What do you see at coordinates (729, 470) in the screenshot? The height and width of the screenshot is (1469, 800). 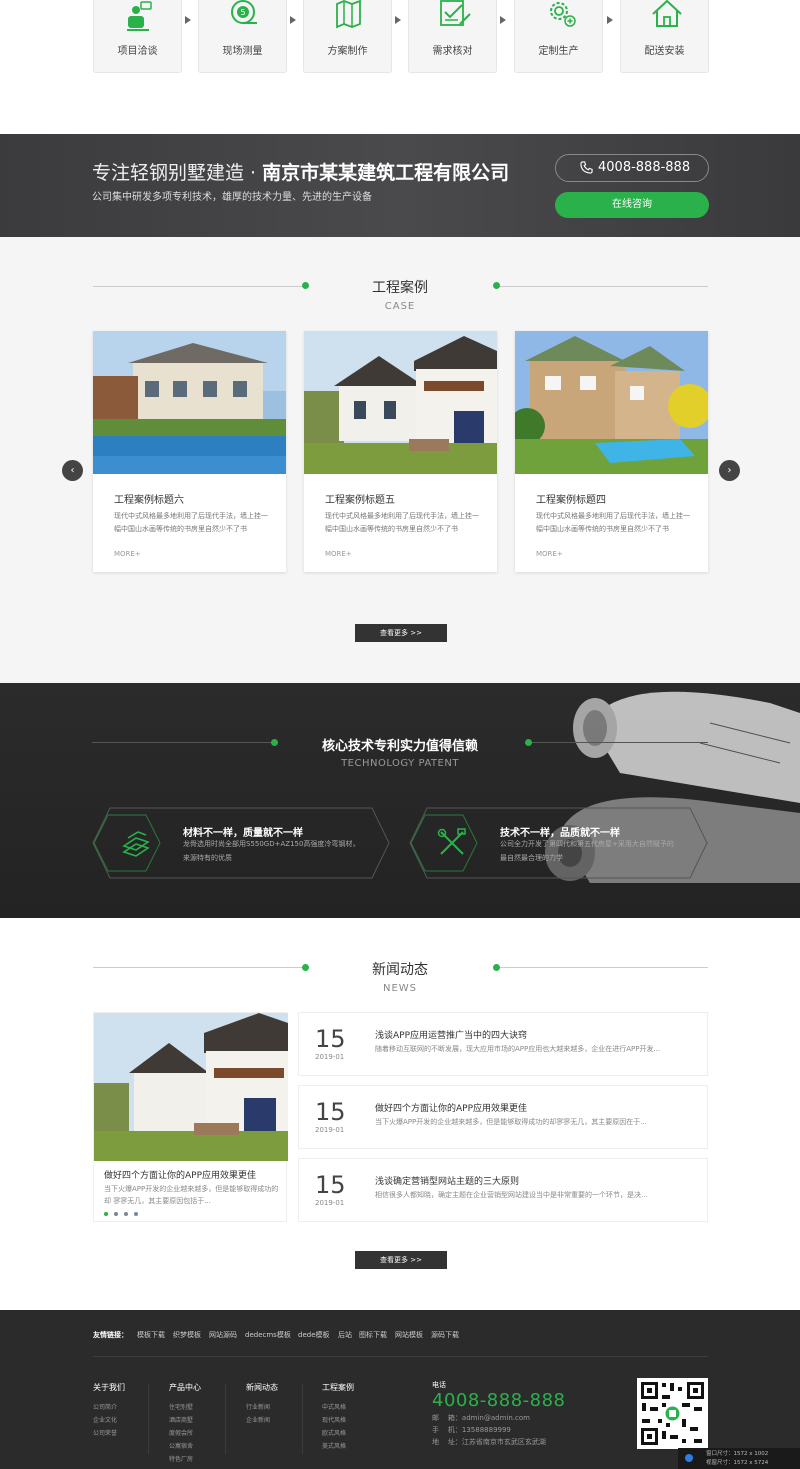 I see `carousel-next-button: ›` at bounding box center [729, 470].